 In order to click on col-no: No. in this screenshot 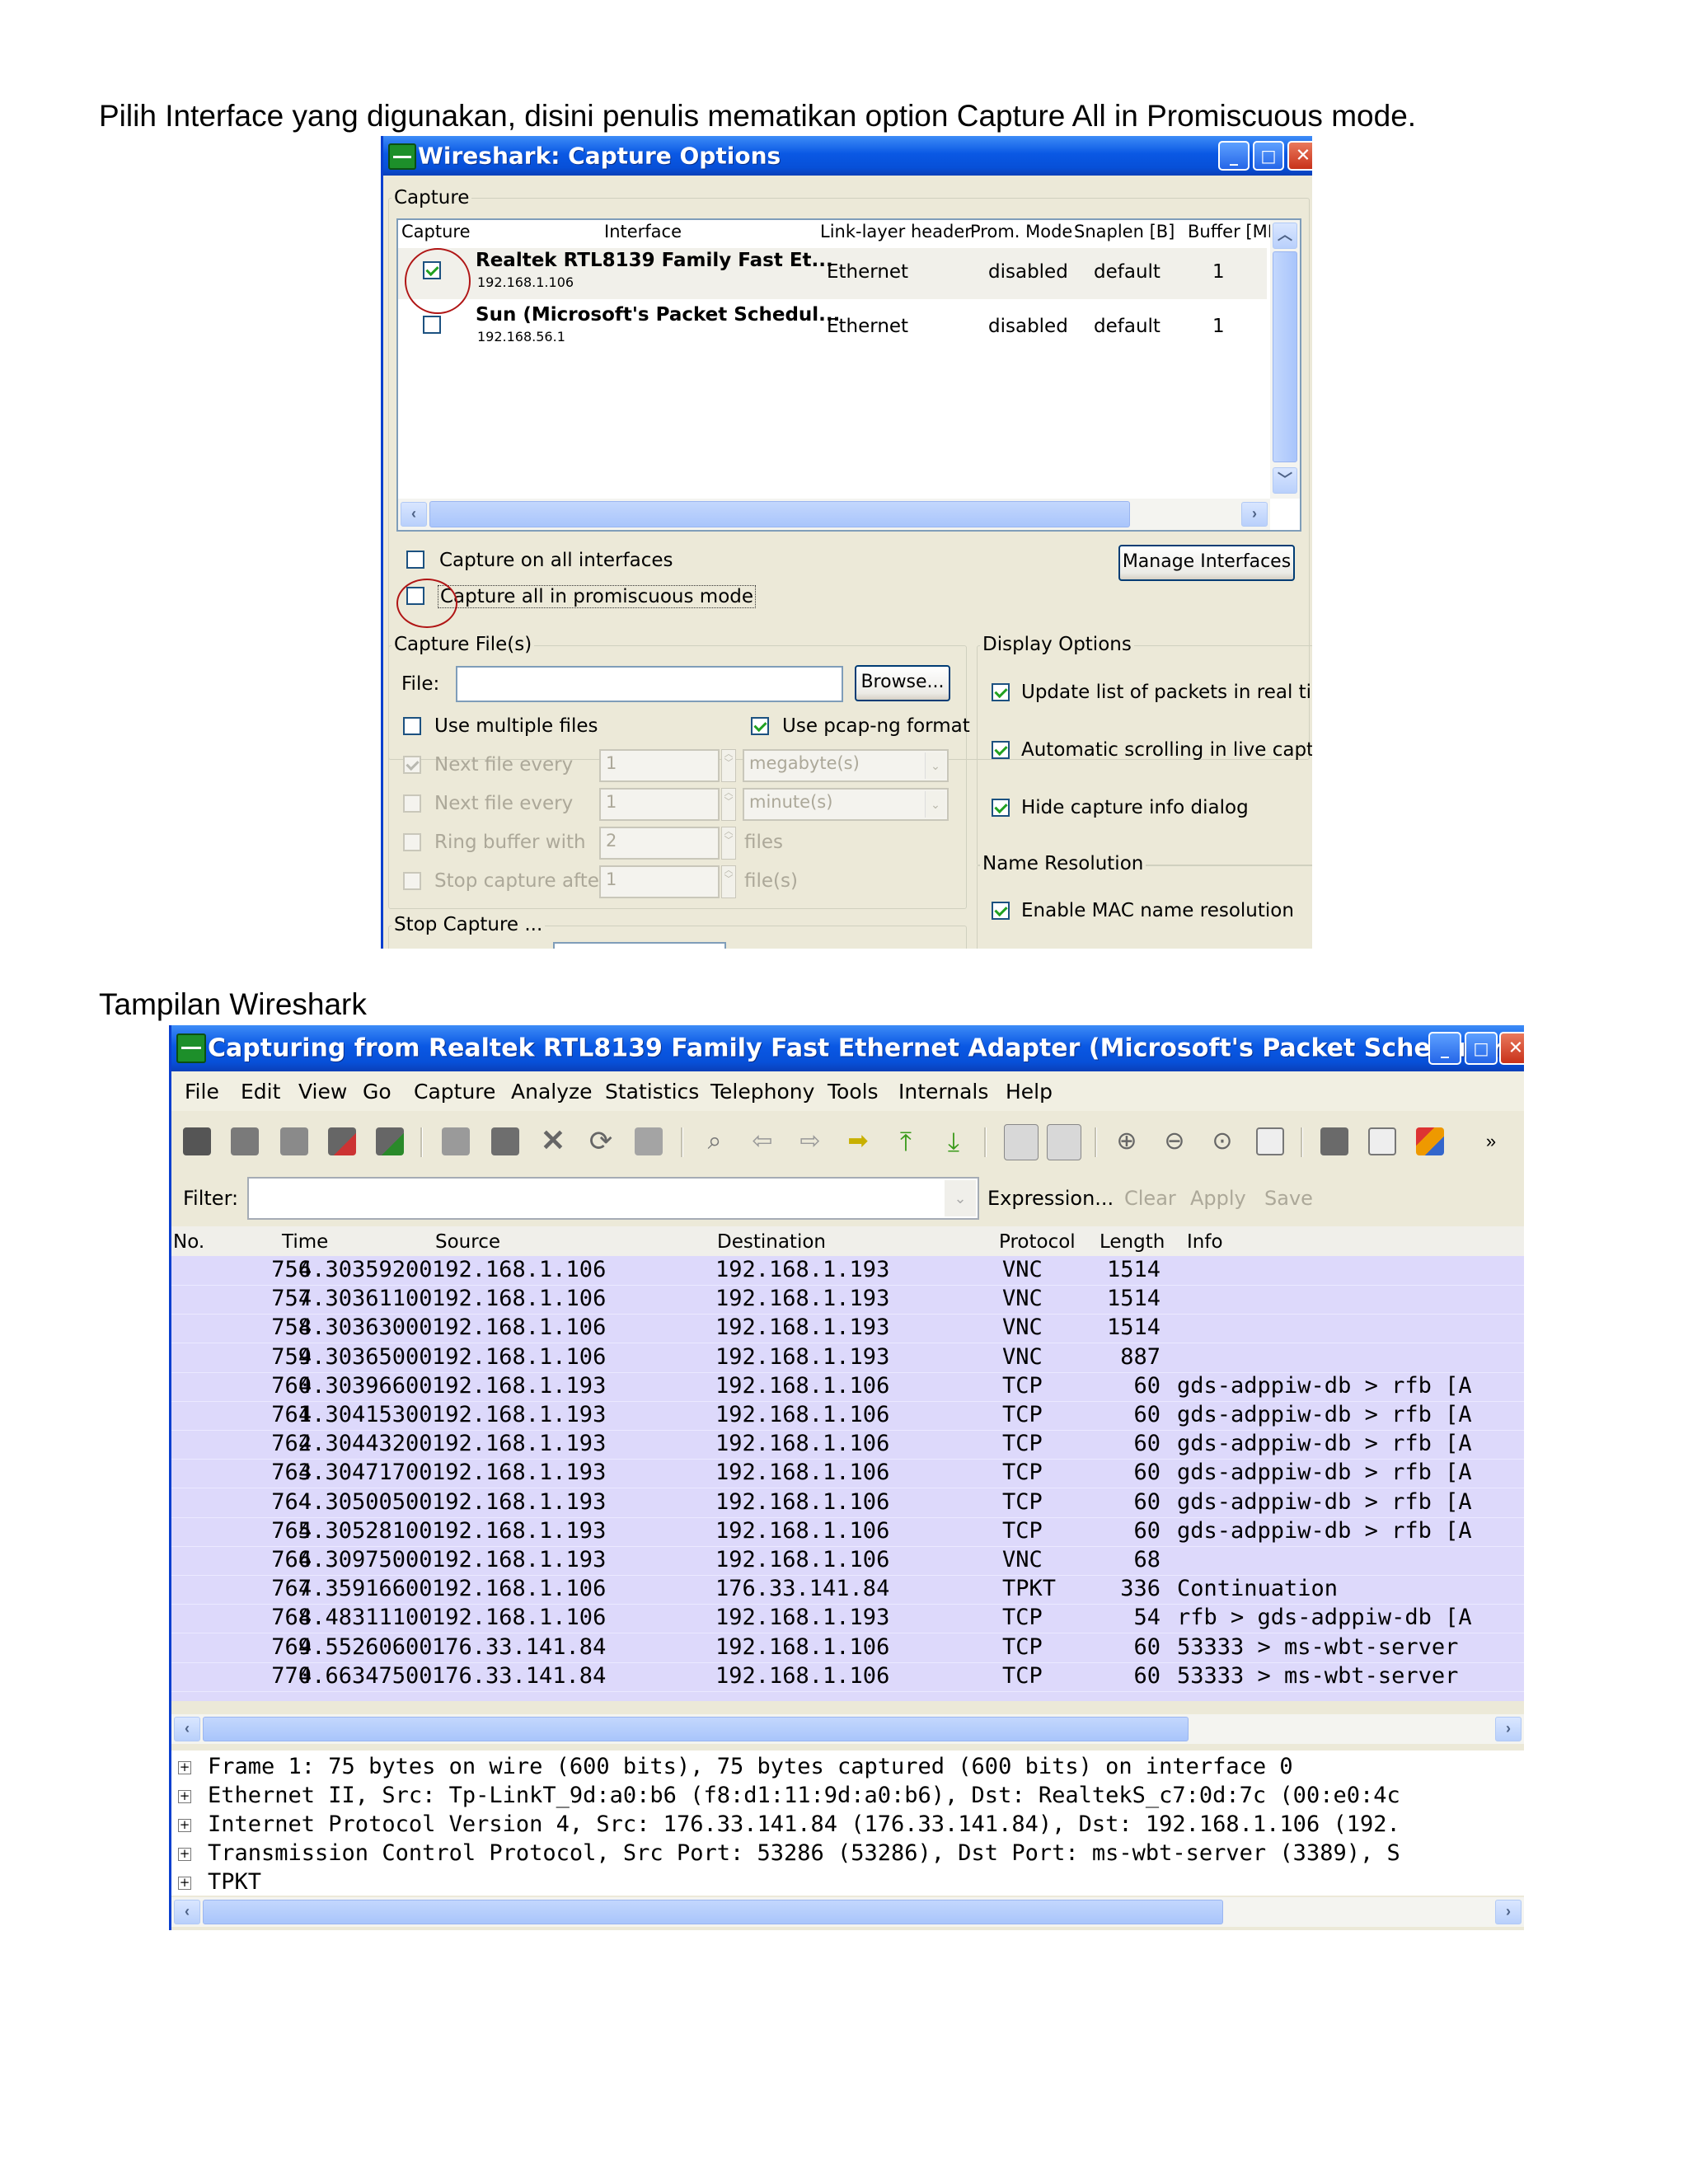, I will do `click(188, 1242)`.